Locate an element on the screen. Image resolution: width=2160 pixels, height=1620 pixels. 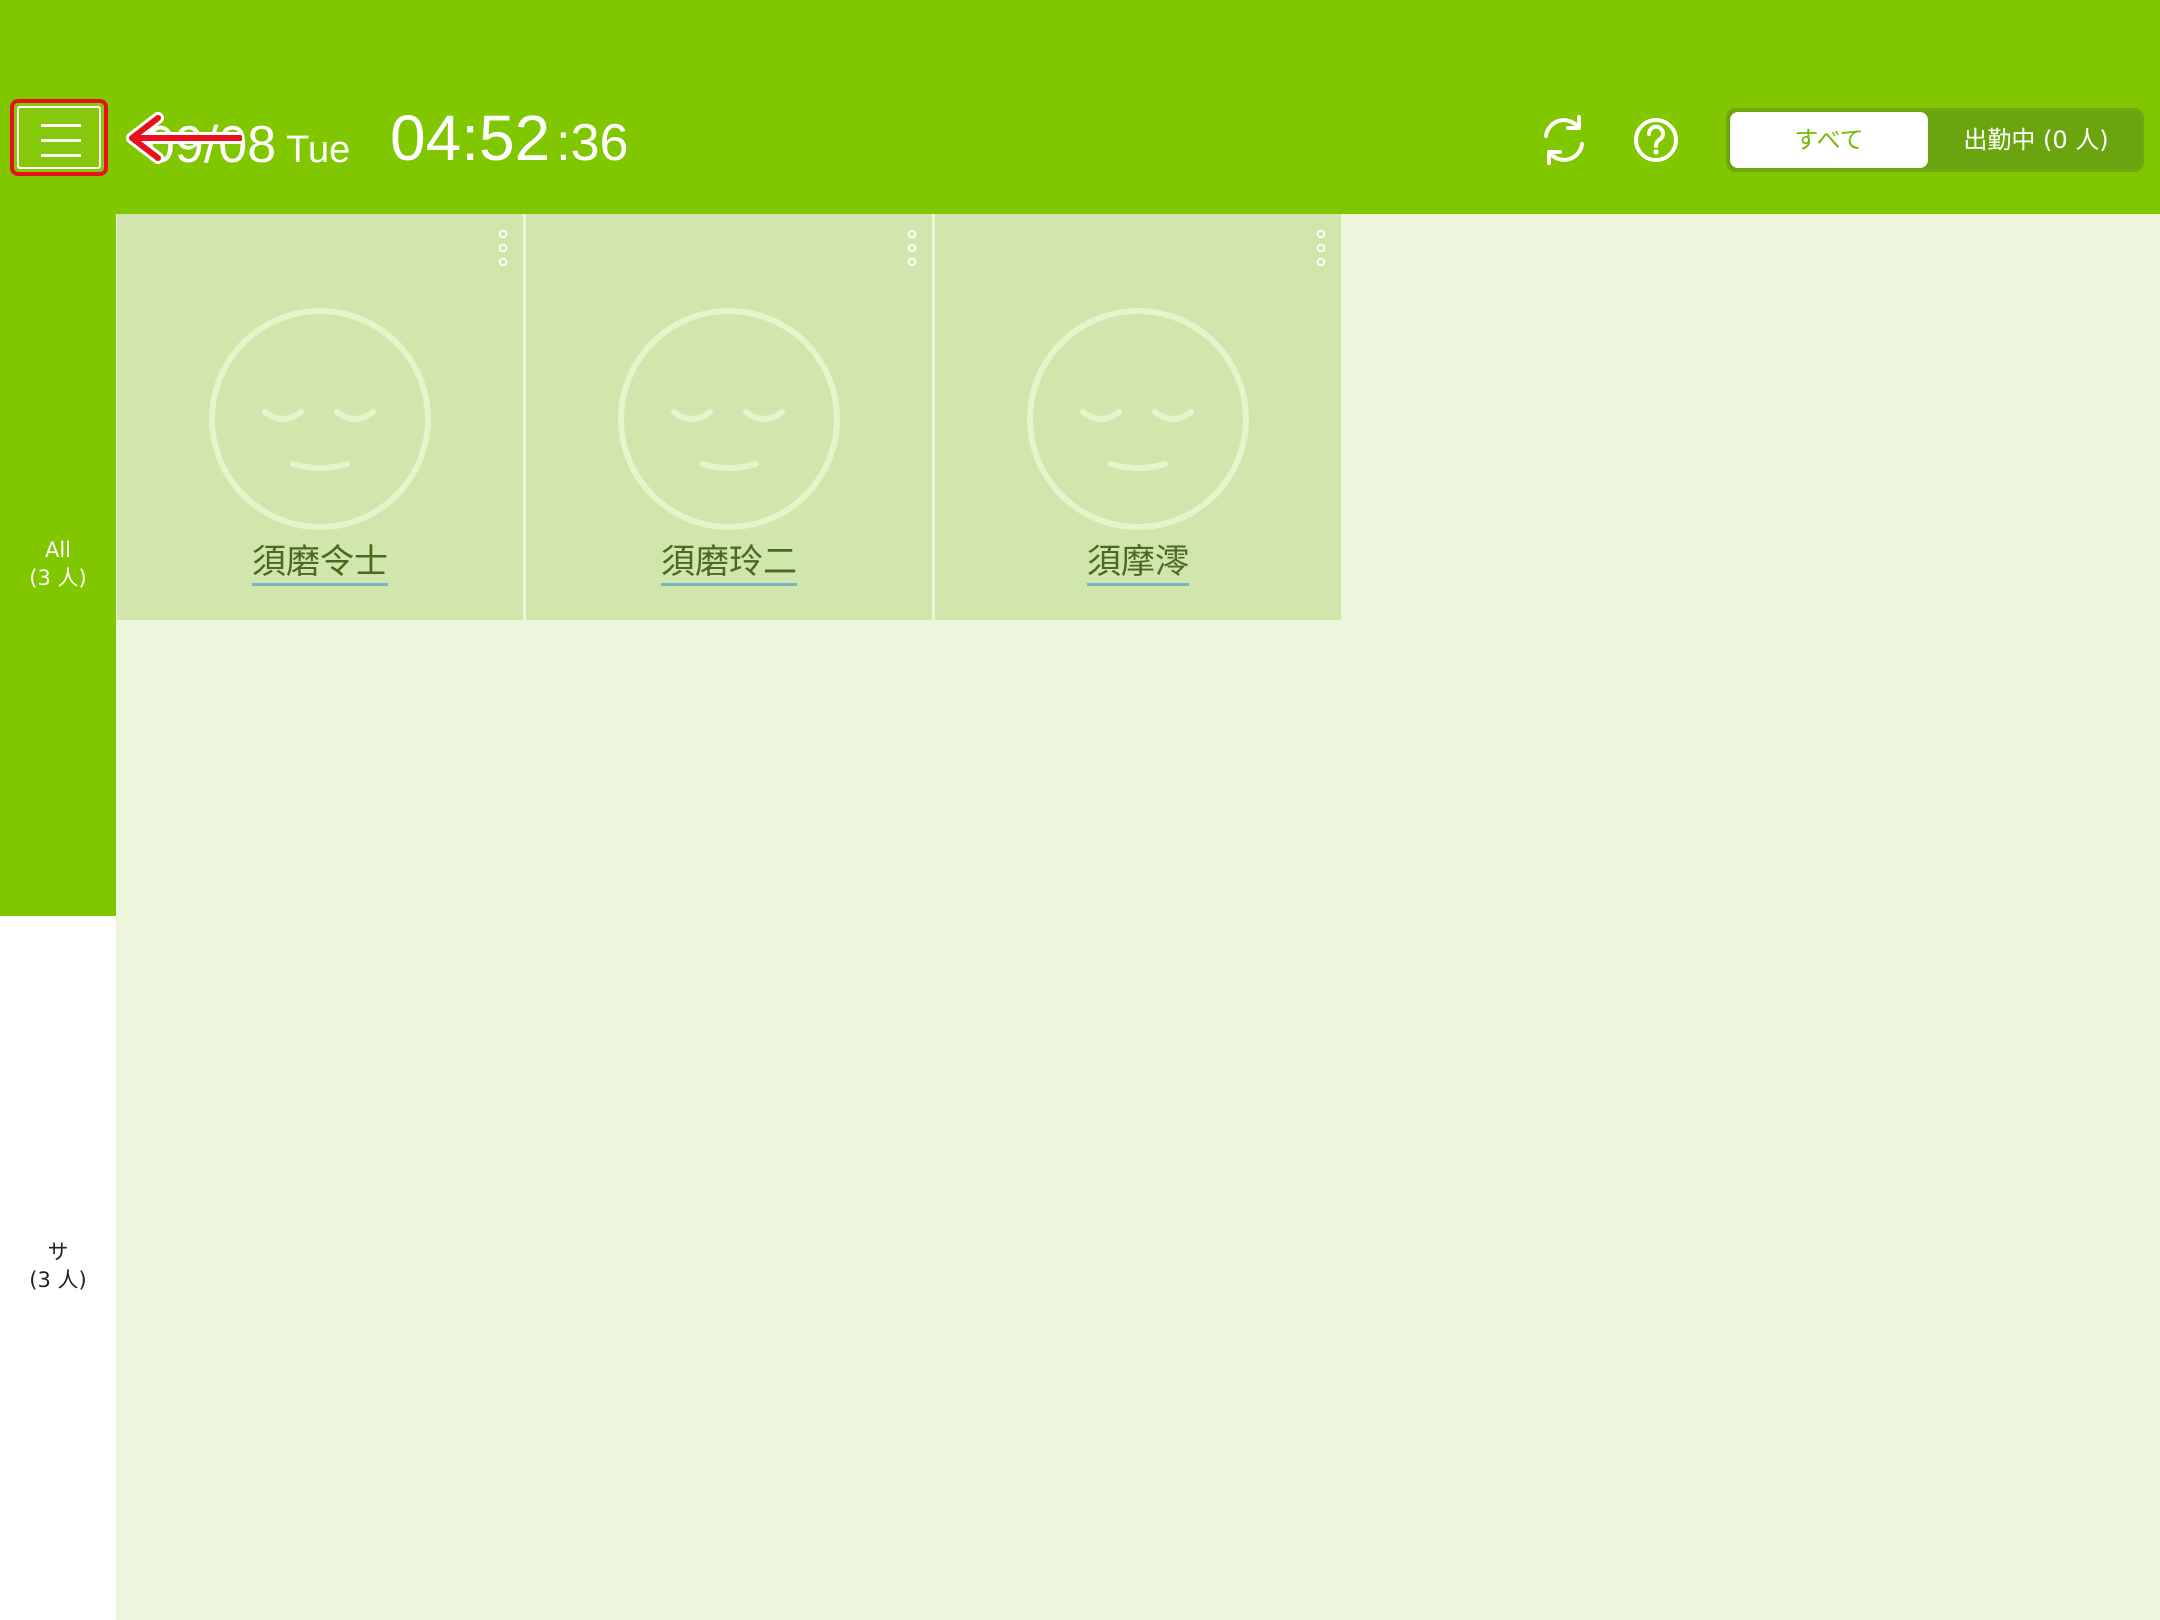
sidebar-item-sa: サ (3 人) is located at coordinates (58, 1268).